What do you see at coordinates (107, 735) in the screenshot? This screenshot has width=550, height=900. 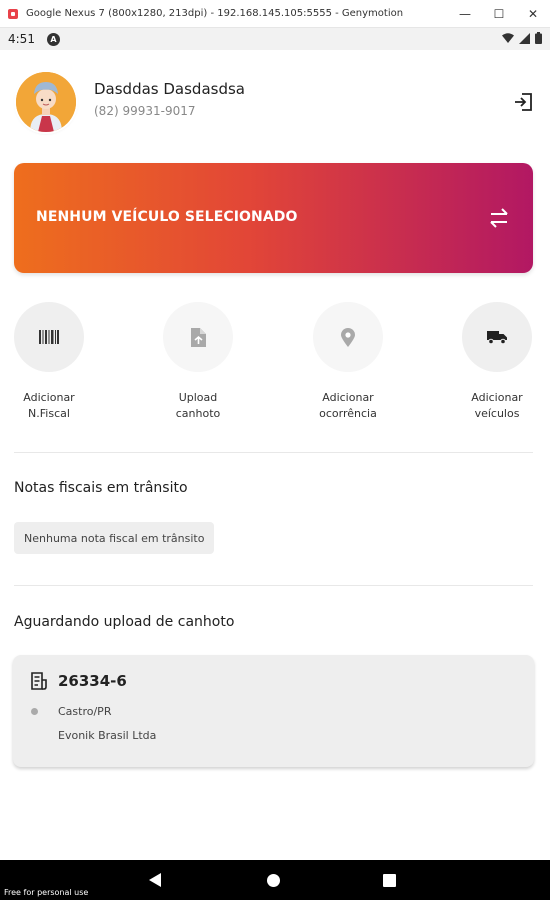 I see `invoice-company: Evonik Brasil Ltda` at bounding box center [107, 735].